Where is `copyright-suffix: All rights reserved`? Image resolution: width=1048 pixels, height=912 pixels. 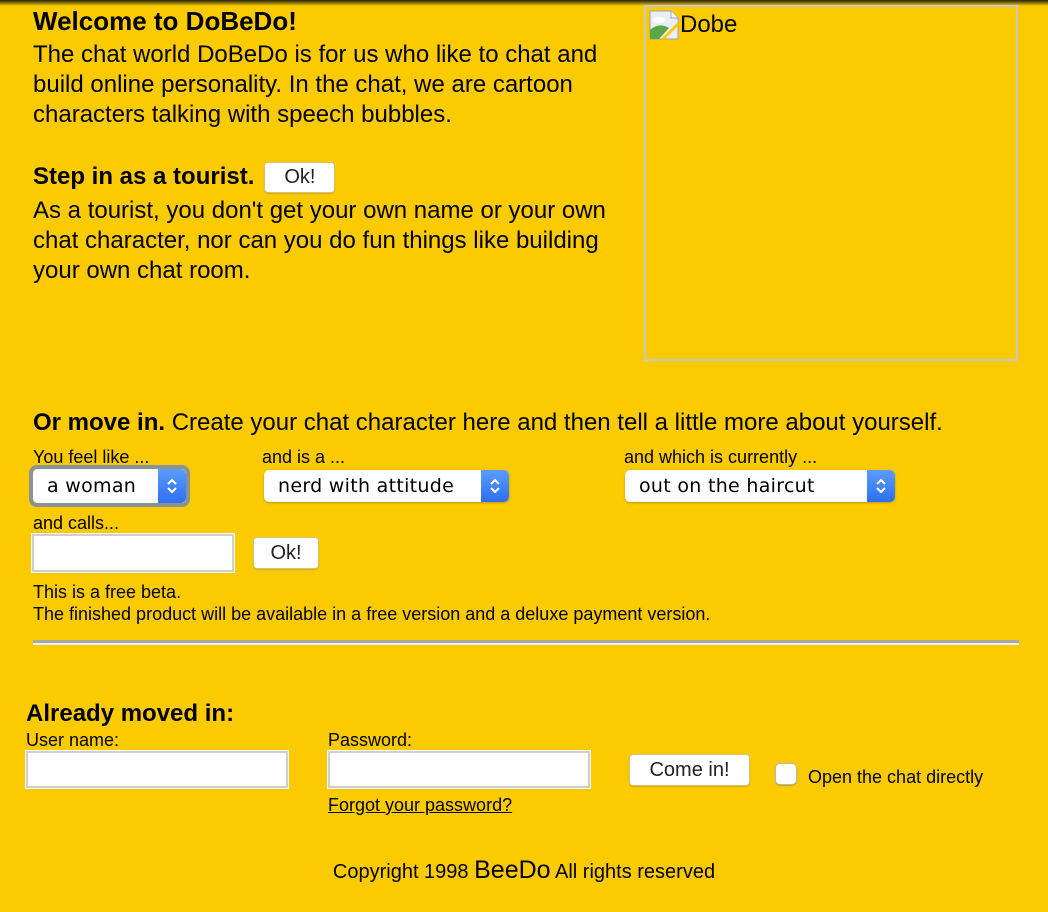
copyright-suffix: All rights reserved is located at coordinates (633, 872).